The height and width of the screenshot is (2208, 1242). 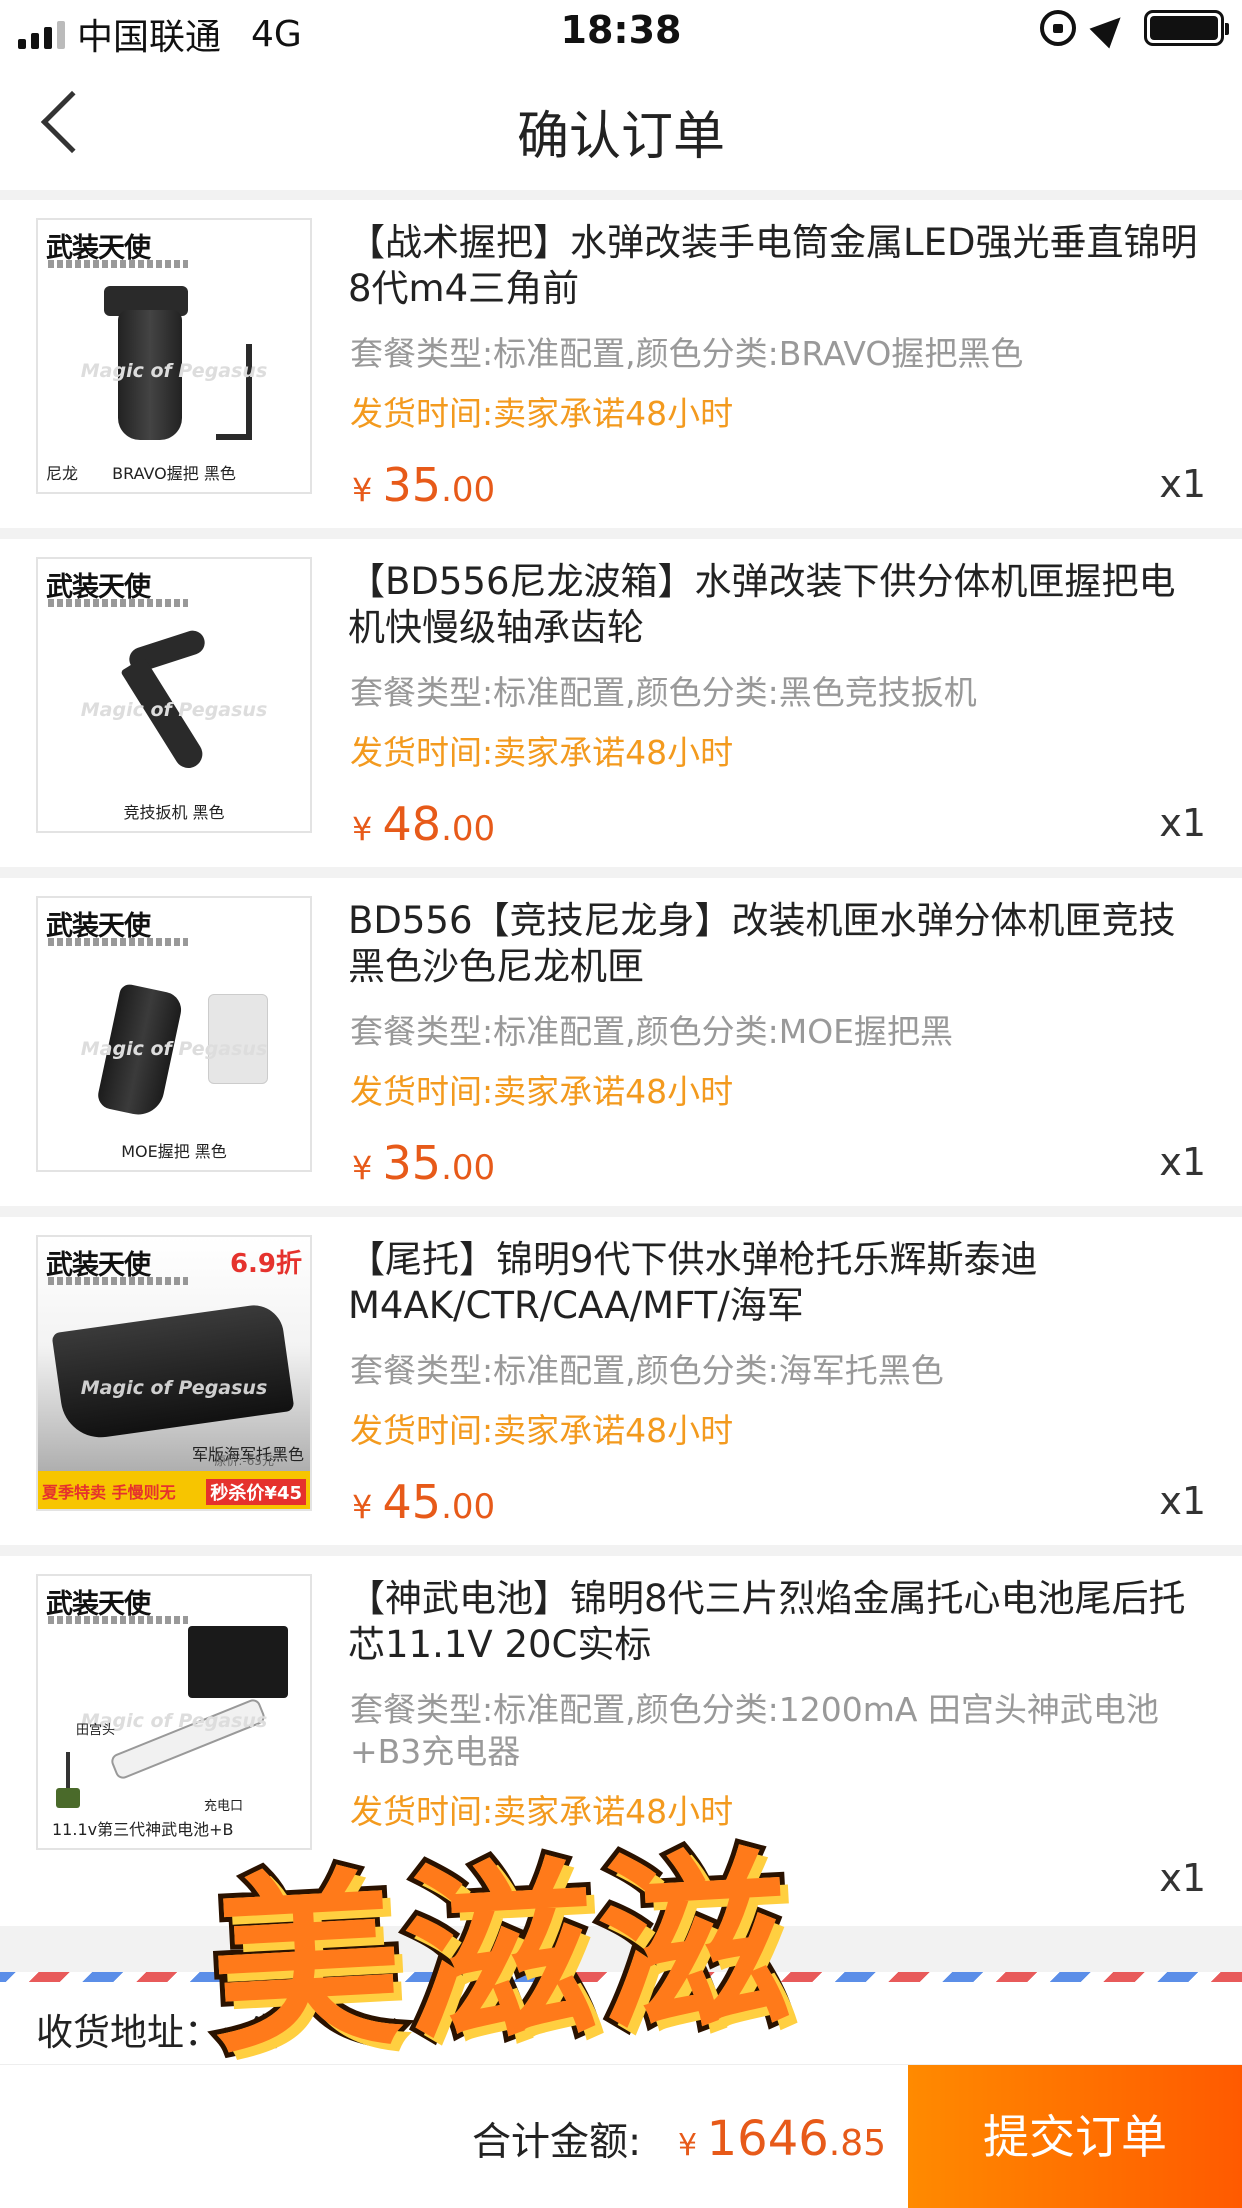 What do you see at coordinates (174, 812) in the screenshot?
I see `image-caption: 竞技扳机 黑色` at bounding box center [174, 812].